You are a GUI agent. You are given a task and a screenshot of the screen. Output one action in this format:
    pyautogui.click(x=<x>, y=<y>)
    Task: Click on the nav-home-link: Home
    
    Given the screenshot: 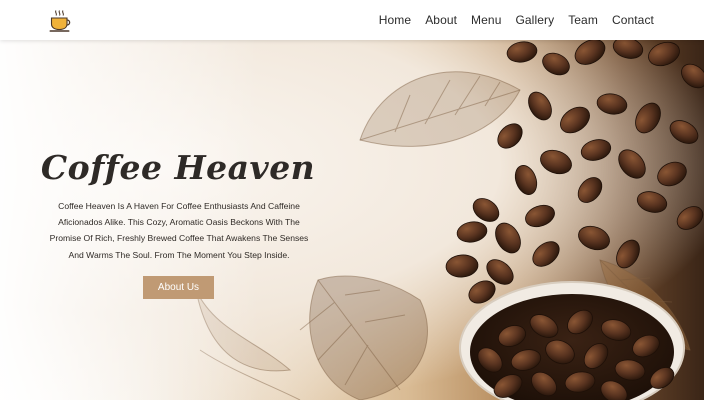 What is the action you would take?
    pyautogui.click(x=395, y=20)
    